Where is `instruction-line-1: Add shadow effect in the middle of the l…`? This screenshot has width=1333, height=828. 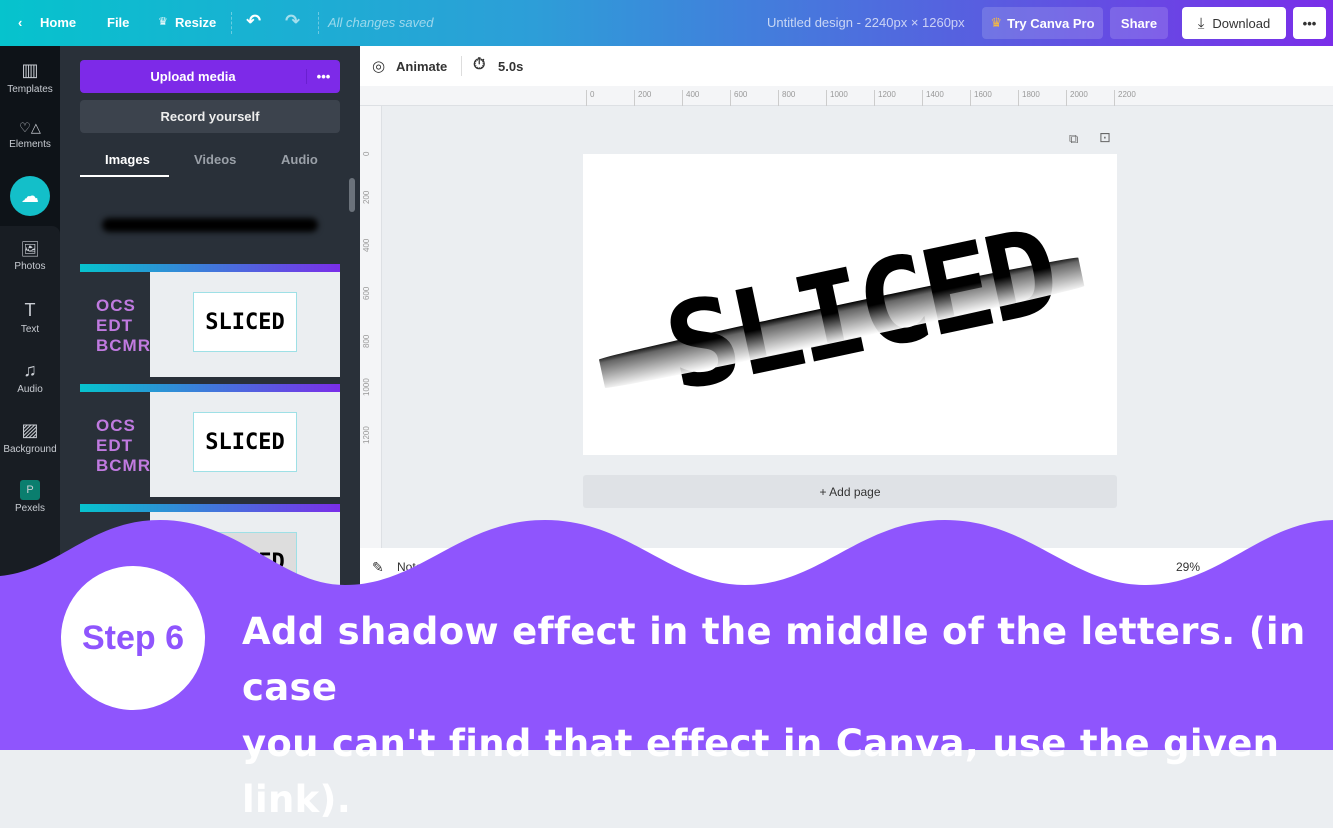 instruction-line-1: Add shadow effect in the middle of the l… is located at coordinates (774, 659).